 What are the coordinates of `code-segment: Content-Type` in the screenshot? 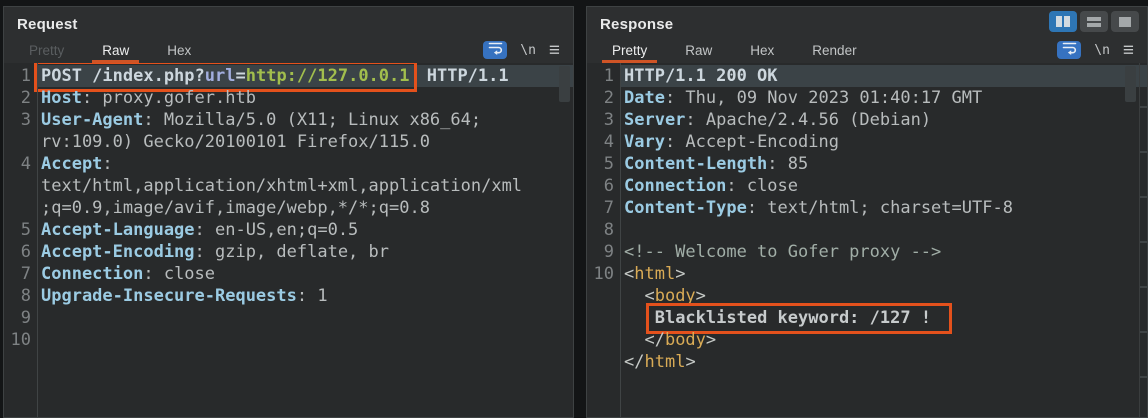 It's located at (685, 208).